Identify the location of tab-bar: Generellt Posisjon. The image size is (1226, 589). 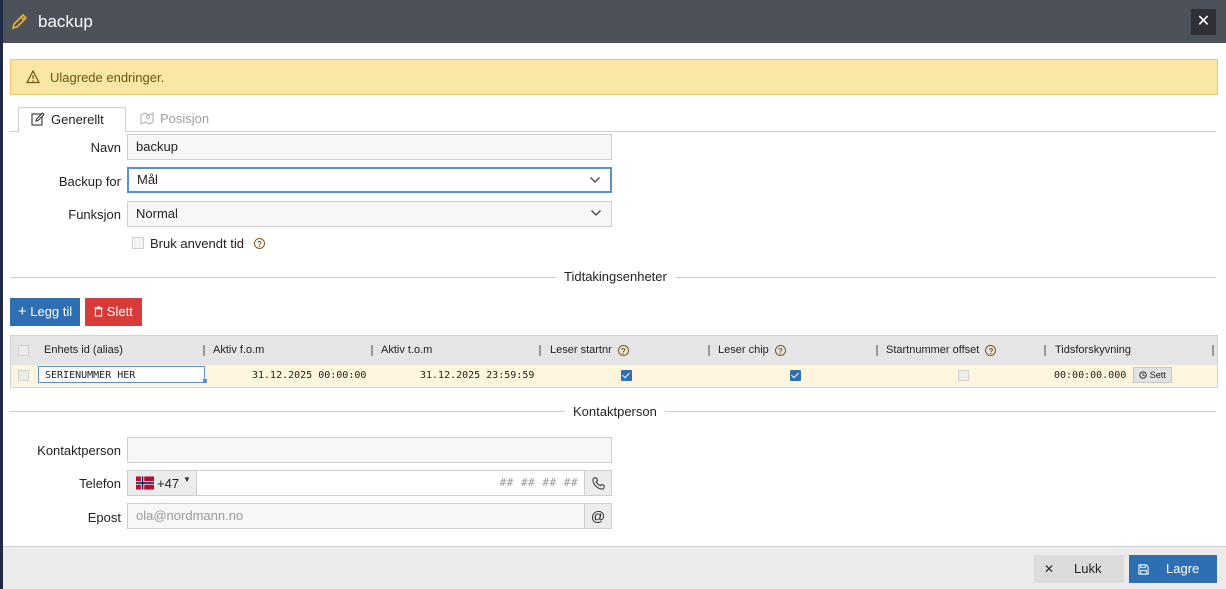
(613, 120).